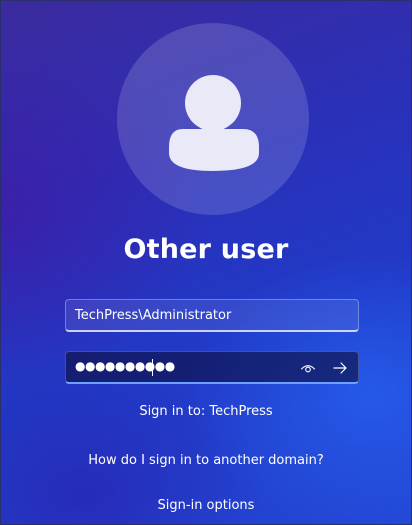 The image size is (412, 525). What do you see at coordinates (206, 249) in the screenshot?
I see `user-title: Other user` at bounding box center [206, 249].